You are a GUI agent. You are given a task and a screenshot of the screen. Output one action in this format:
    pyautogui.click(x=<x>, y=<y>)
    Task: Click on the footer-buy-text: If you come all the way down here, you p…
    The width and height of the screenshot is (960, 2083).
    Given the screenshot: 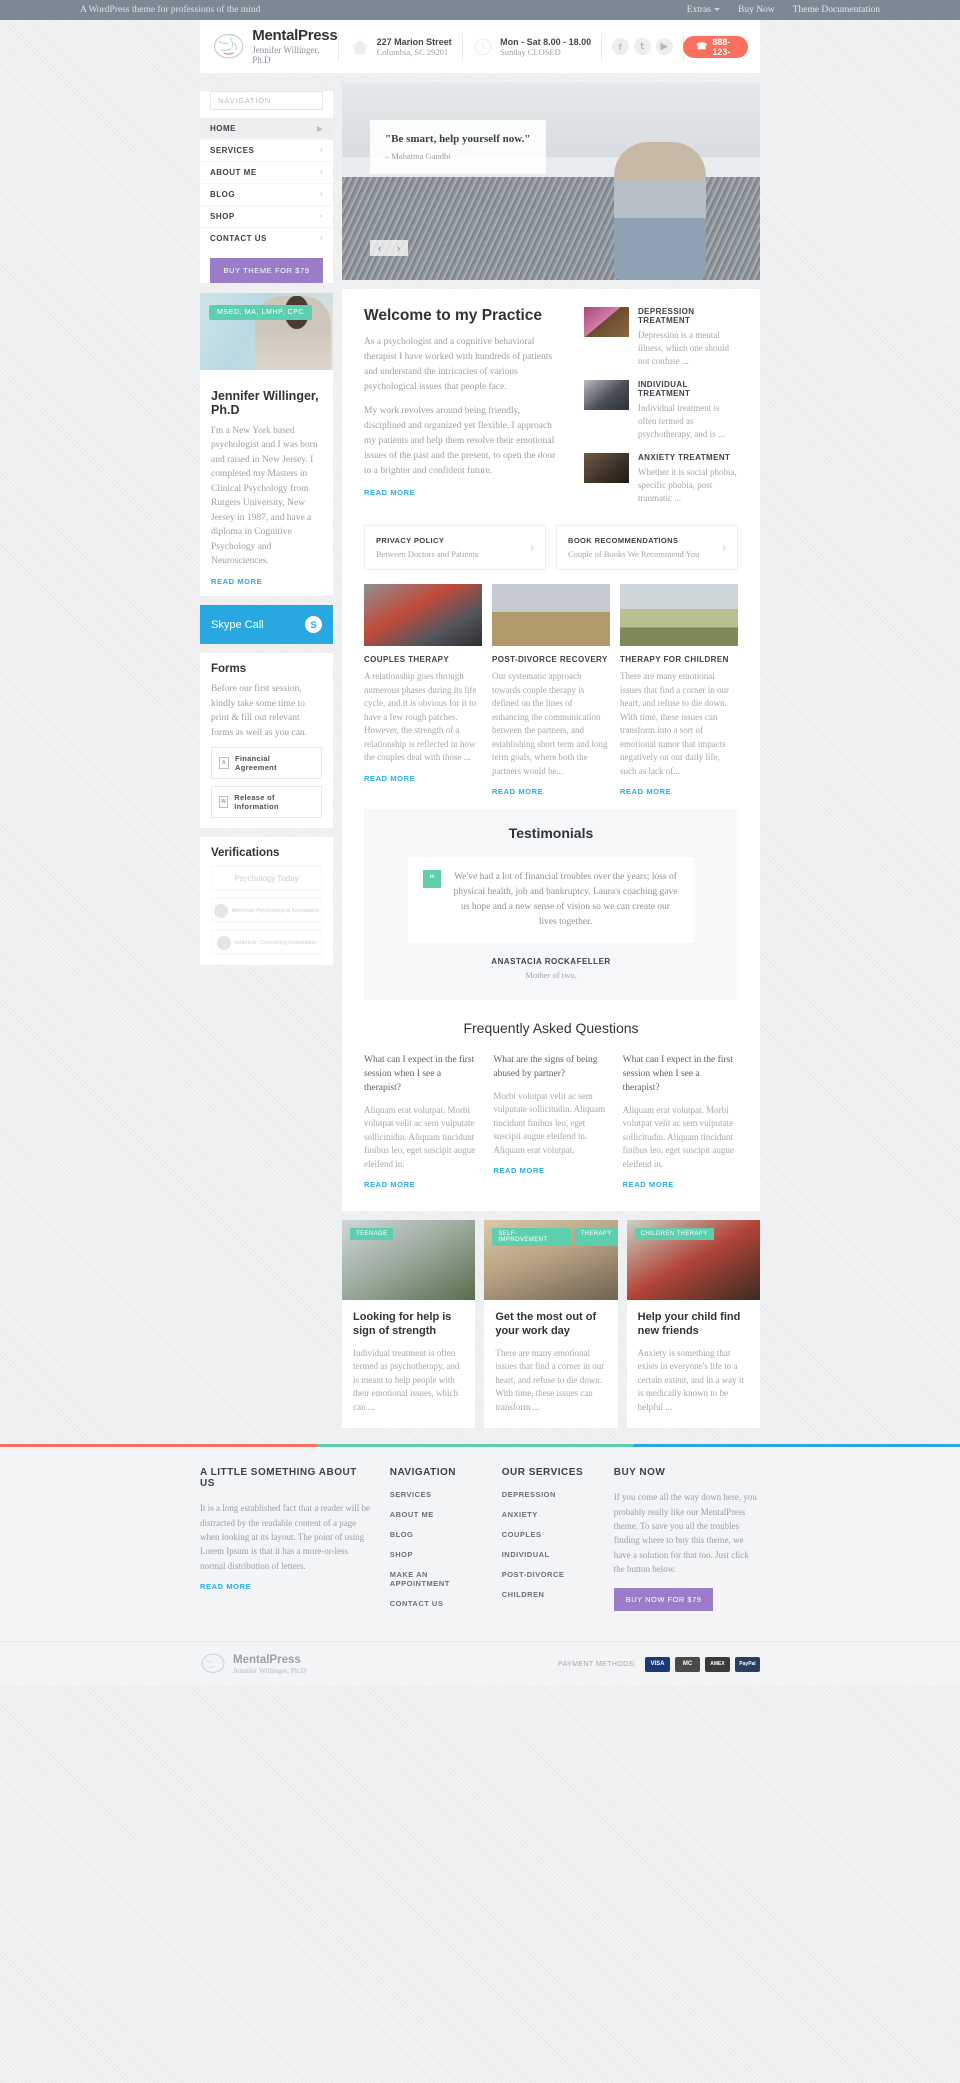 What is the action you would take?
    pyautogui.click(x=685, y=1533)
    